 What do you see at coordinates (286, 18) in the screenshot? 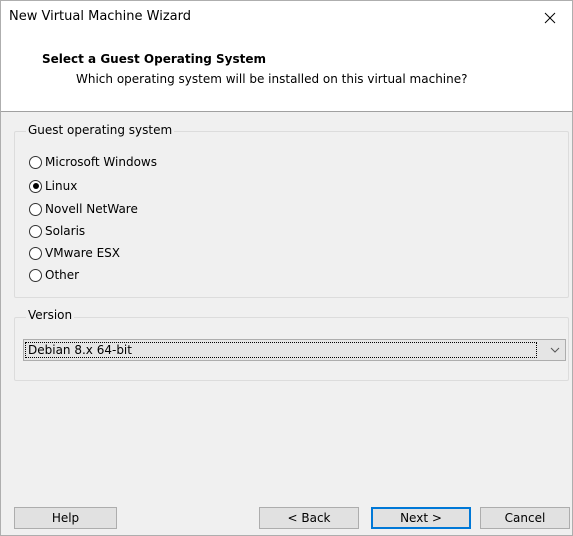
I see `title-bar: New Virtual Machine Wizard` at bounding box center [286, 18].